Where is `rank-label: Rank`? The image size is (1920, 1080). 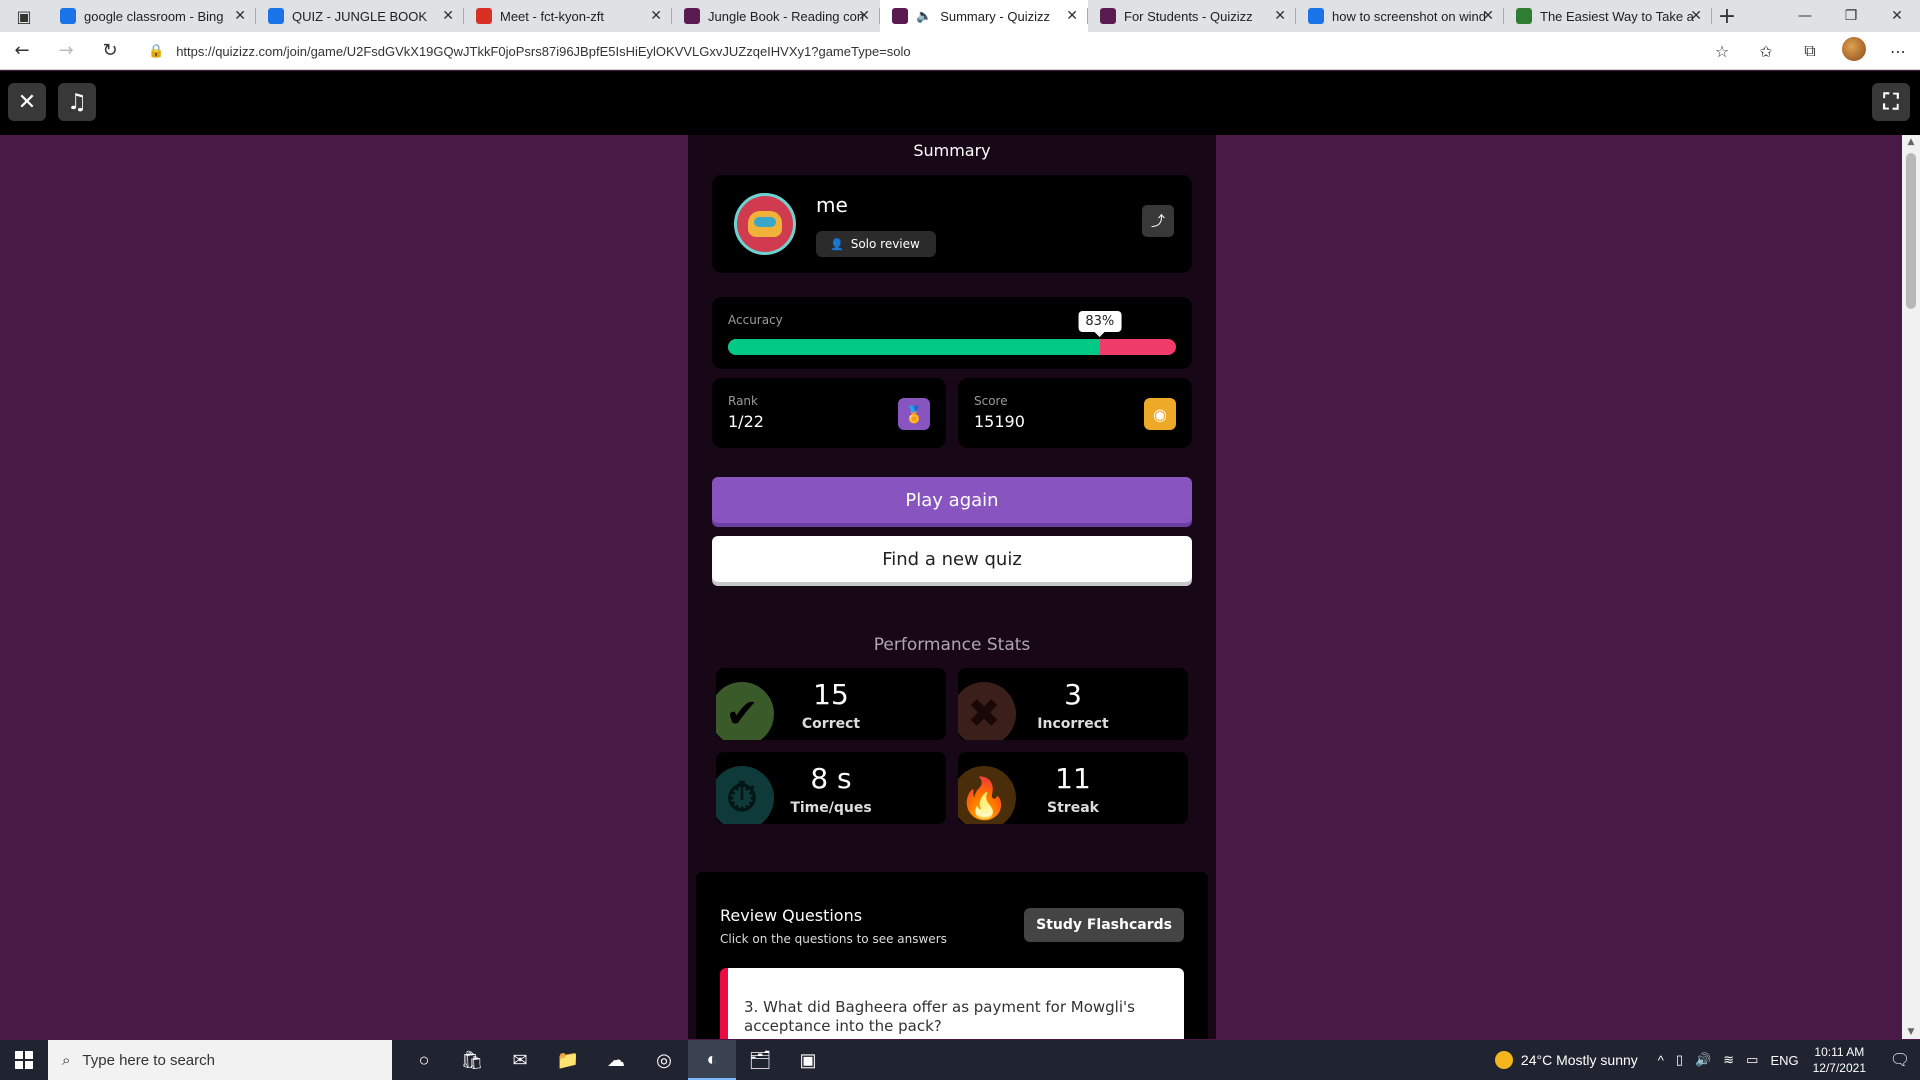
rank-label: Rank is located at coordinates (743, 401).